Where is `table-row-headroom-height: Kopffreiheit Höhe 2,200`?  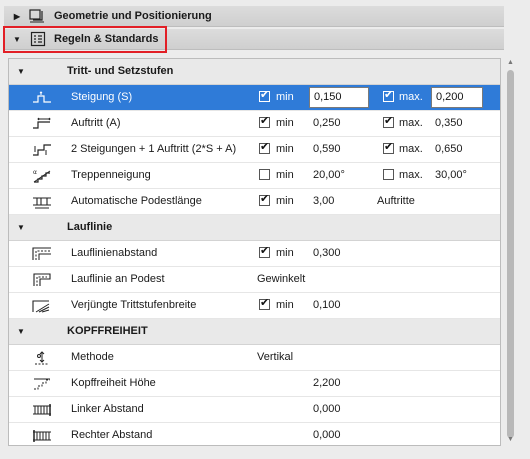
table-row-headroom-height: Kopffreiheit Höhe 2,200 is located at coordinates (254, 384).